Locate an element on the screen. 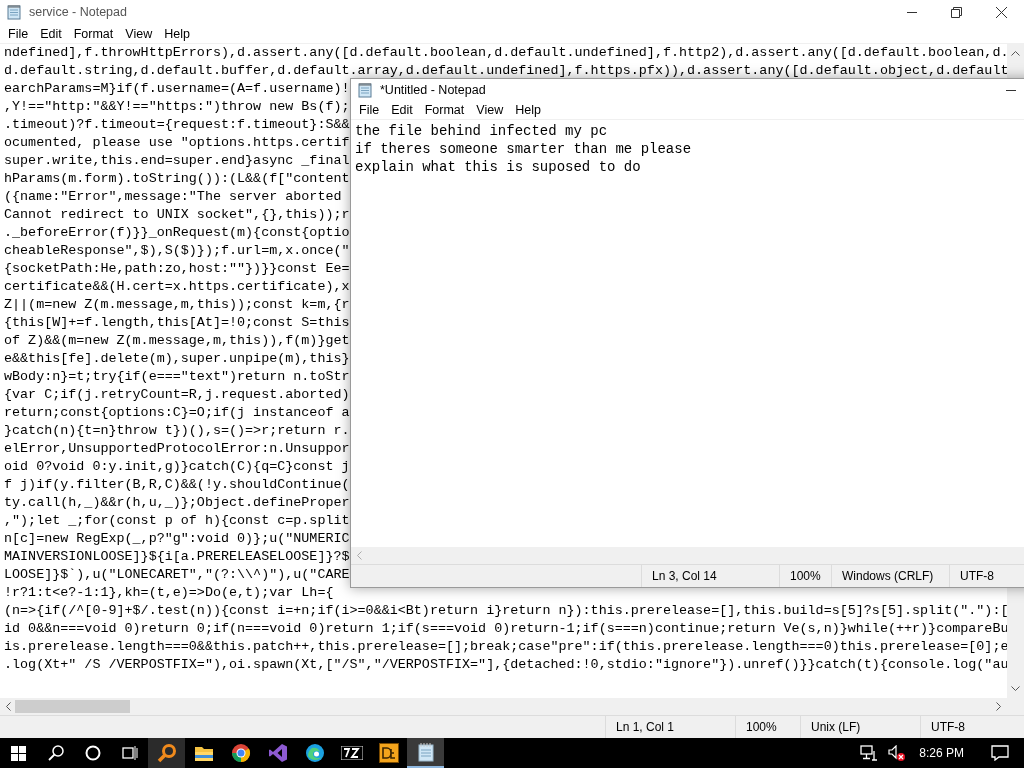 The image size is (1024, 768). speech-bubble-icon is located at coordinates (1000, 753).